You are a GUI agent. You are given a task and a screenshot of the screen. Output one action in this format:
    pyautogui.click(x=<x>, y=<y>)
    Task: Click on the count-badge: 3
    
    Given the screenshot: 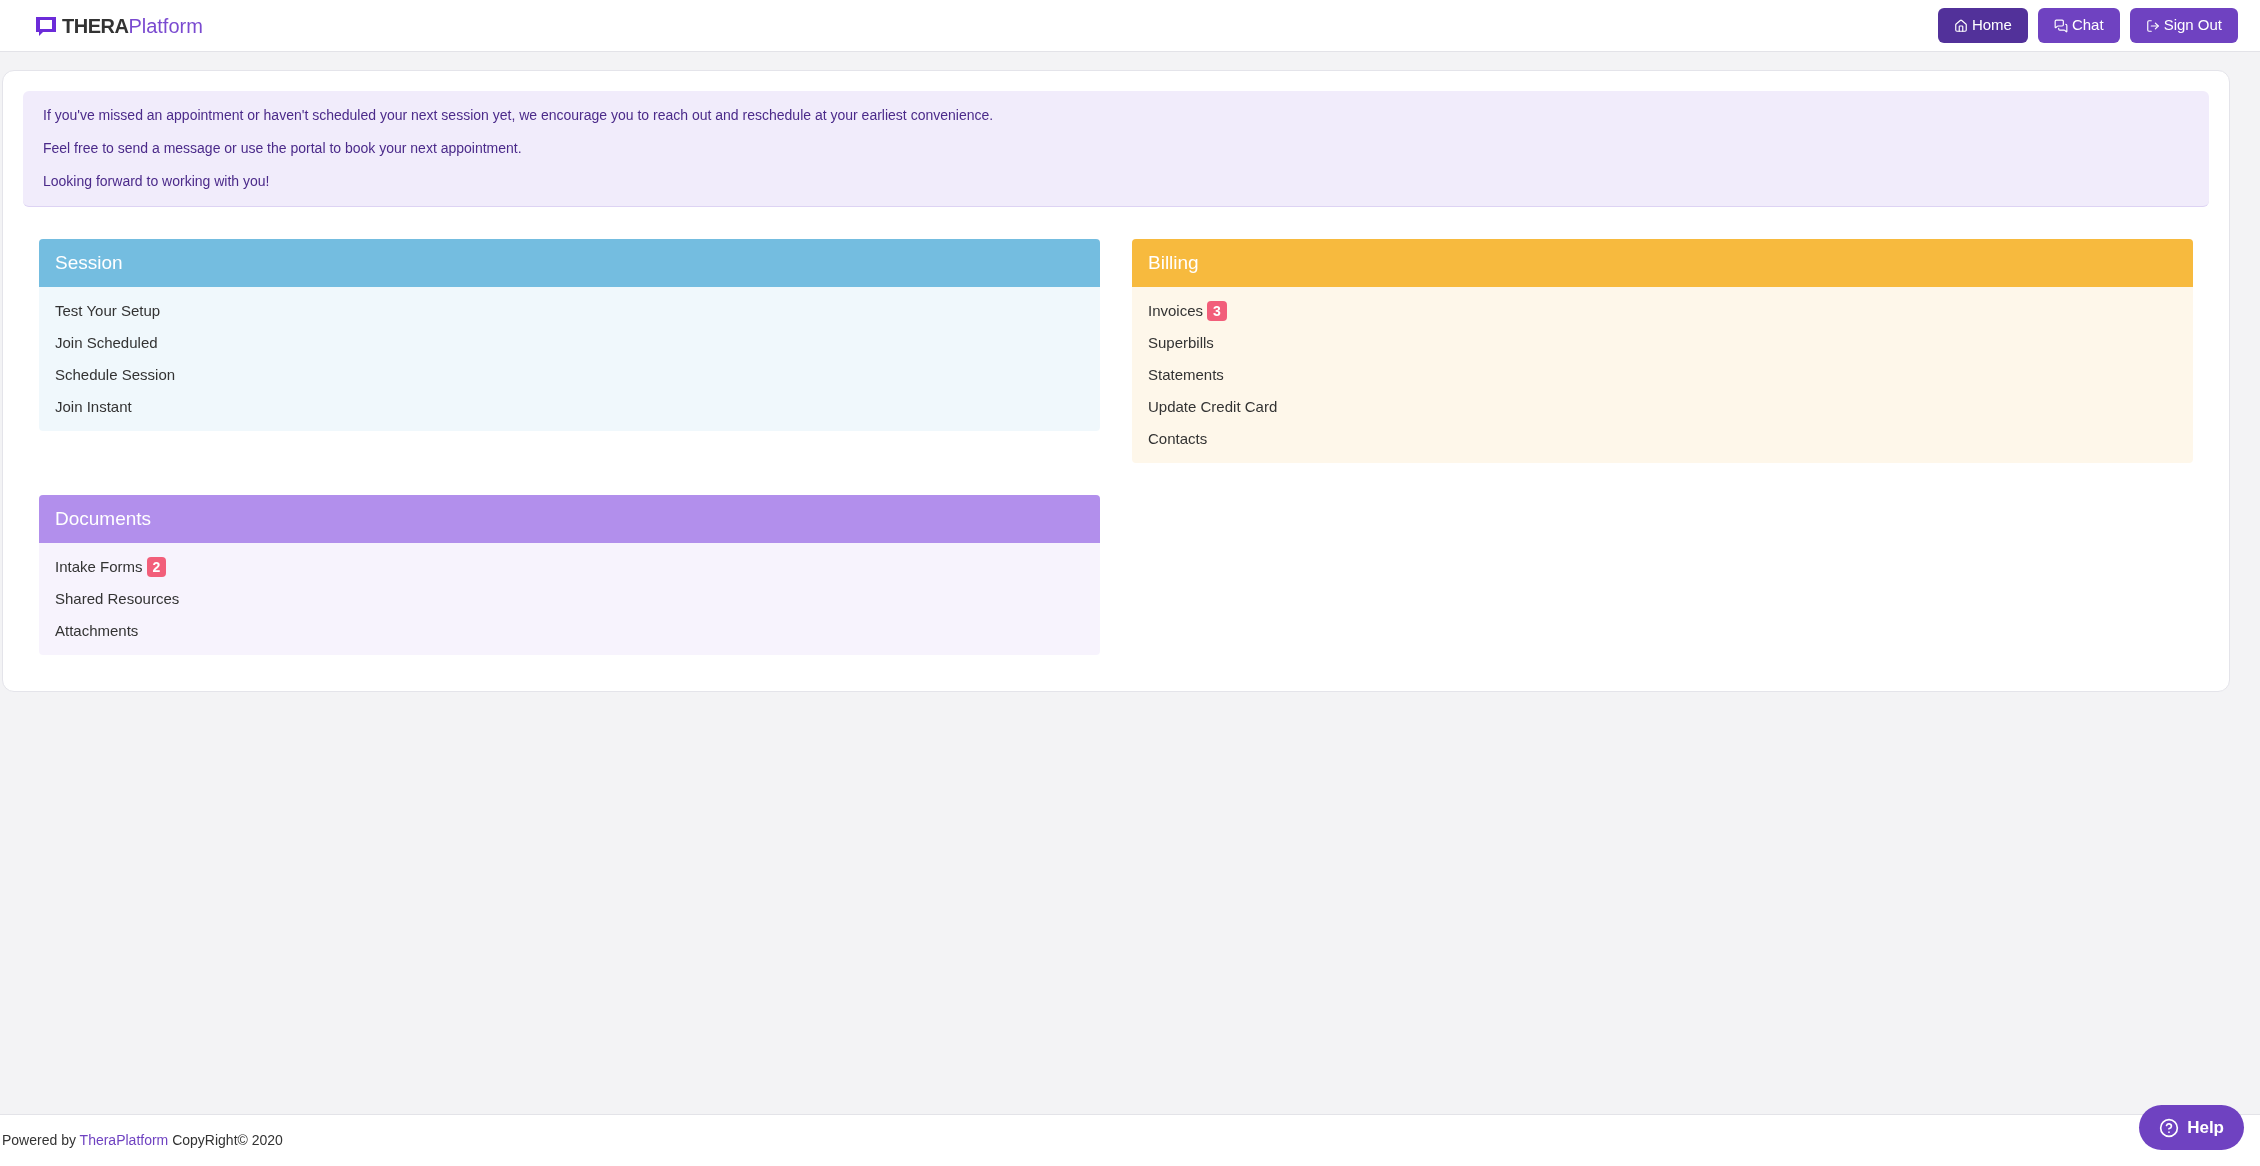 What is the action you would take?
    pyautogui.click(x=1217, y=311)
    